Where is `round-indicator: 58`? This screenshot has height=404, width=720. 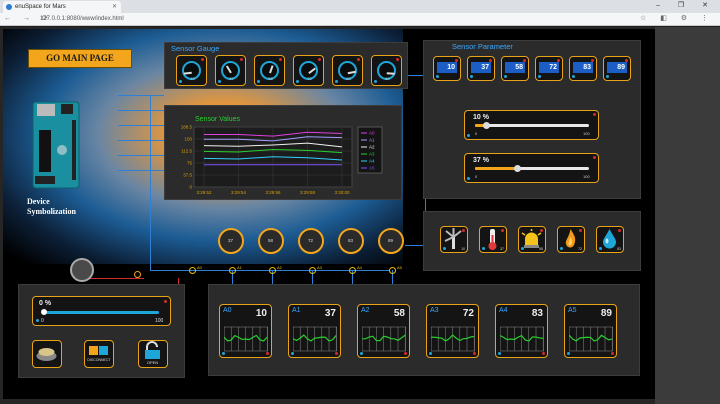 round-indicator: 58 is located at coordinates (271, 241).